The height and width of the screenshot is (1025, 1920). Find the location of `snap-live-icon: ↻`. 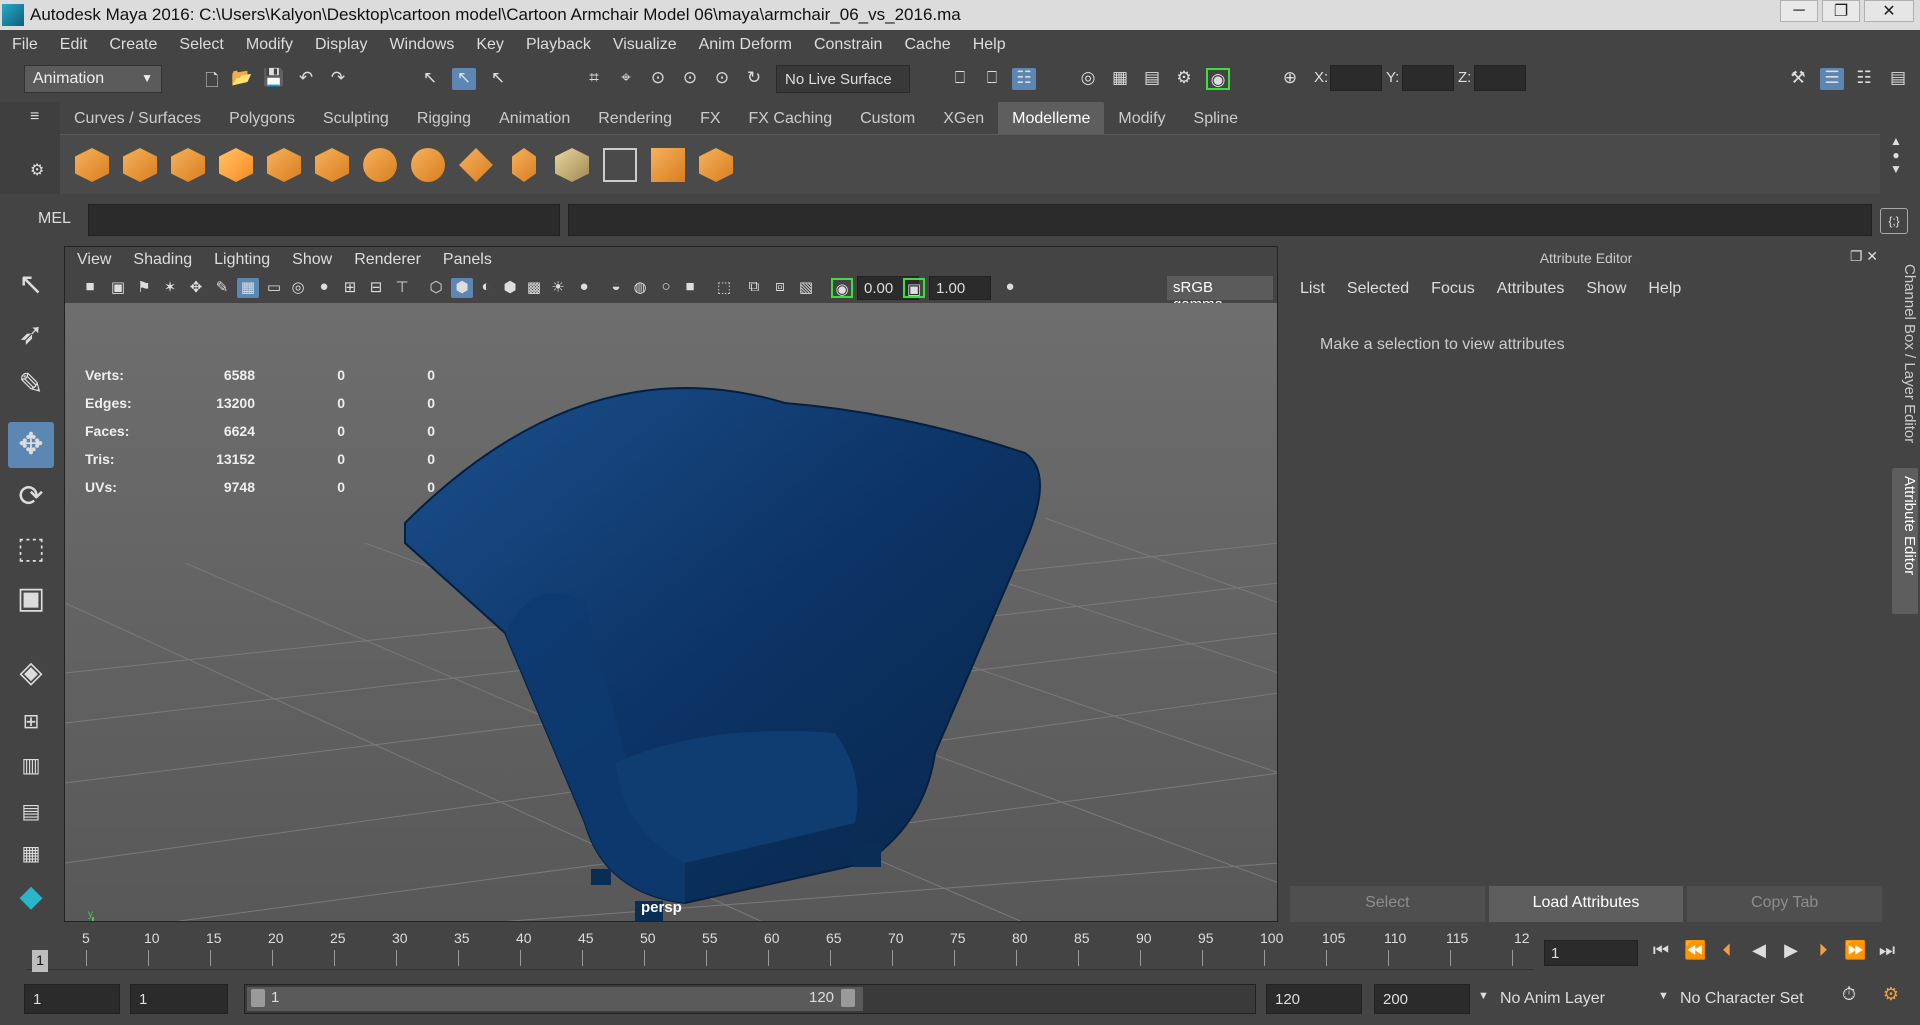

snap-live-icon: ↻ is located at coordinates (754, 79).